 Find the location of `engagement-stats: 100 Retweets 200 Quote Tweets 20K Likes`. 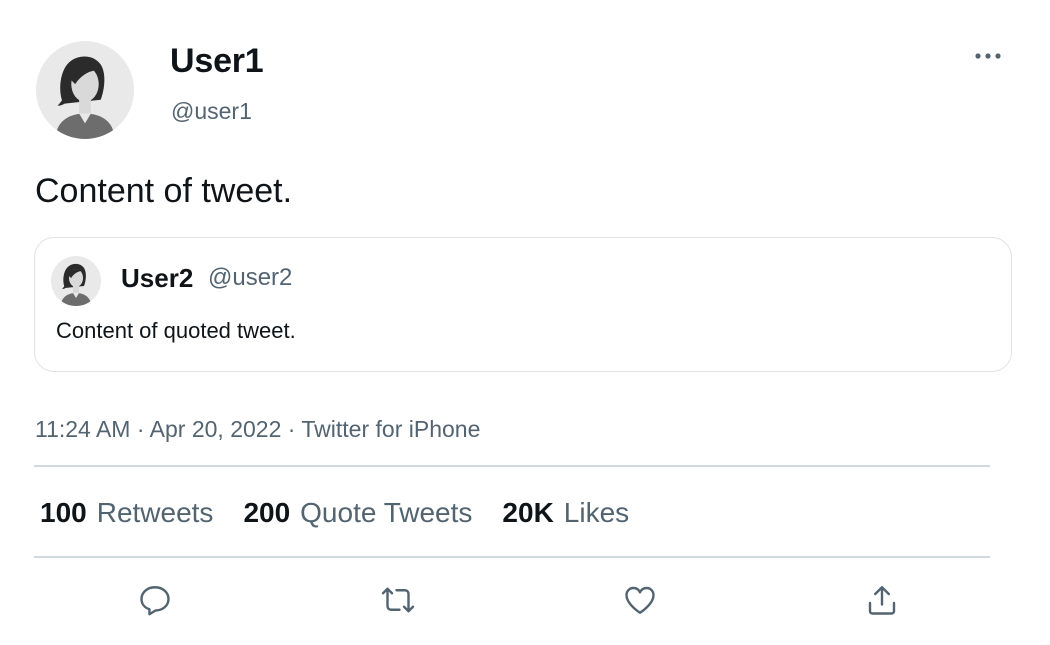

engagement-stats: 100 Retweets 200 Quote Tweets 20K Likes is located at coordinates (334, 513).